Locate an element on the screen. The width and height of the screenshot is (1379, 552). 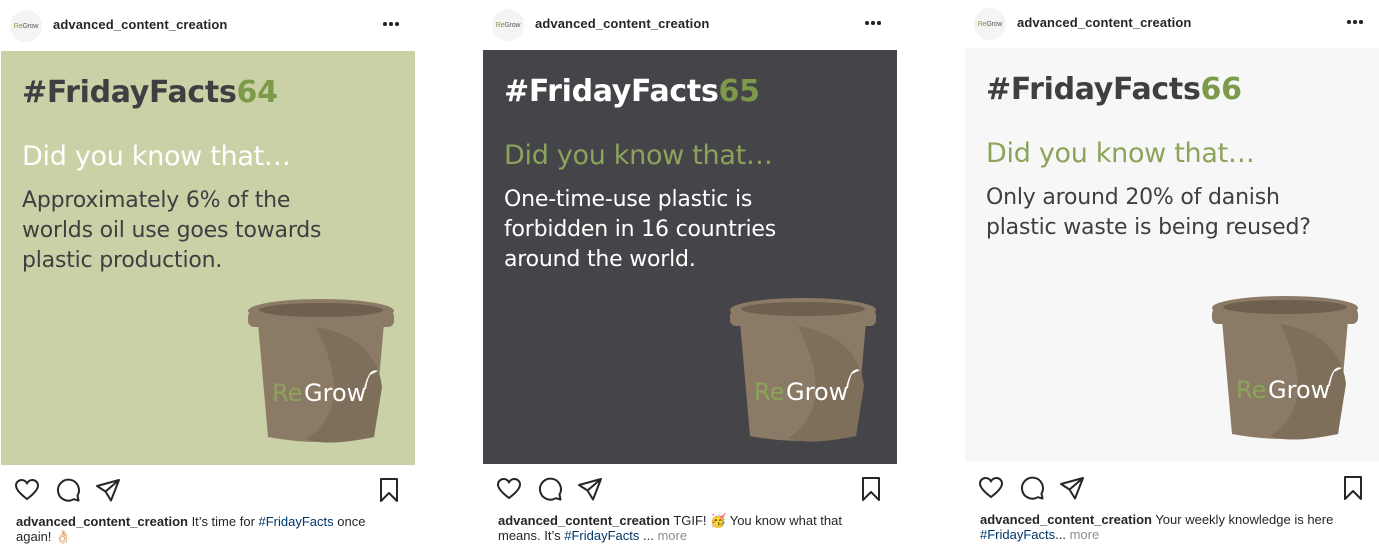
fact-line: Only around 20% of danish is located at coordinates (1133, 197).